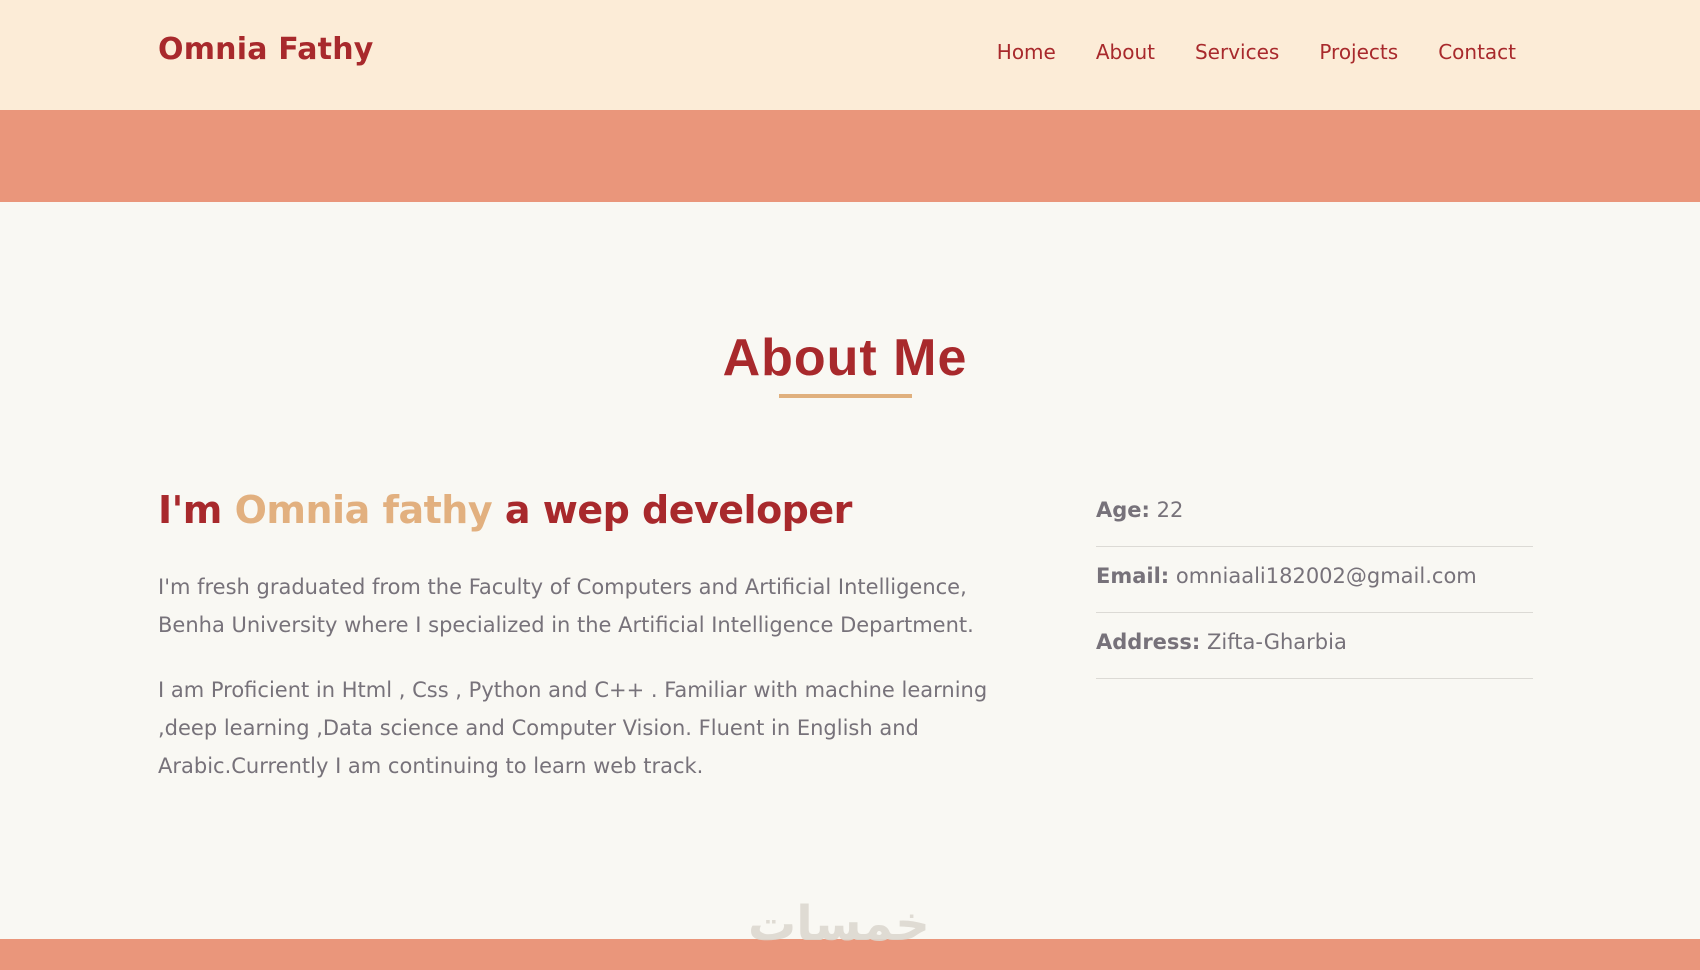 The image size is (1700, 970). I want to click on nav-link-services: Services, so click(1237, 52).